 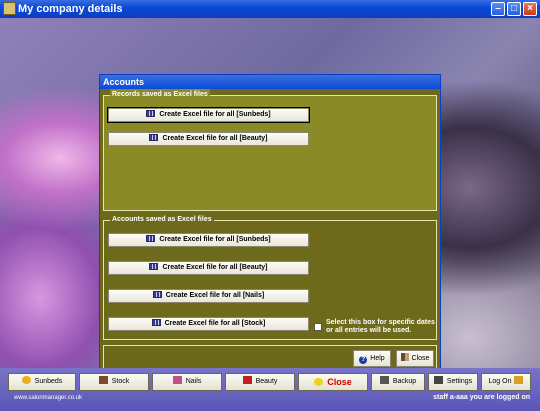 What do you see at coordinates (208, 268) in the screenshot?
I see `accounts-beauty-button: Create Excel file for all [Beauty]` at bounding box center [208, 268].